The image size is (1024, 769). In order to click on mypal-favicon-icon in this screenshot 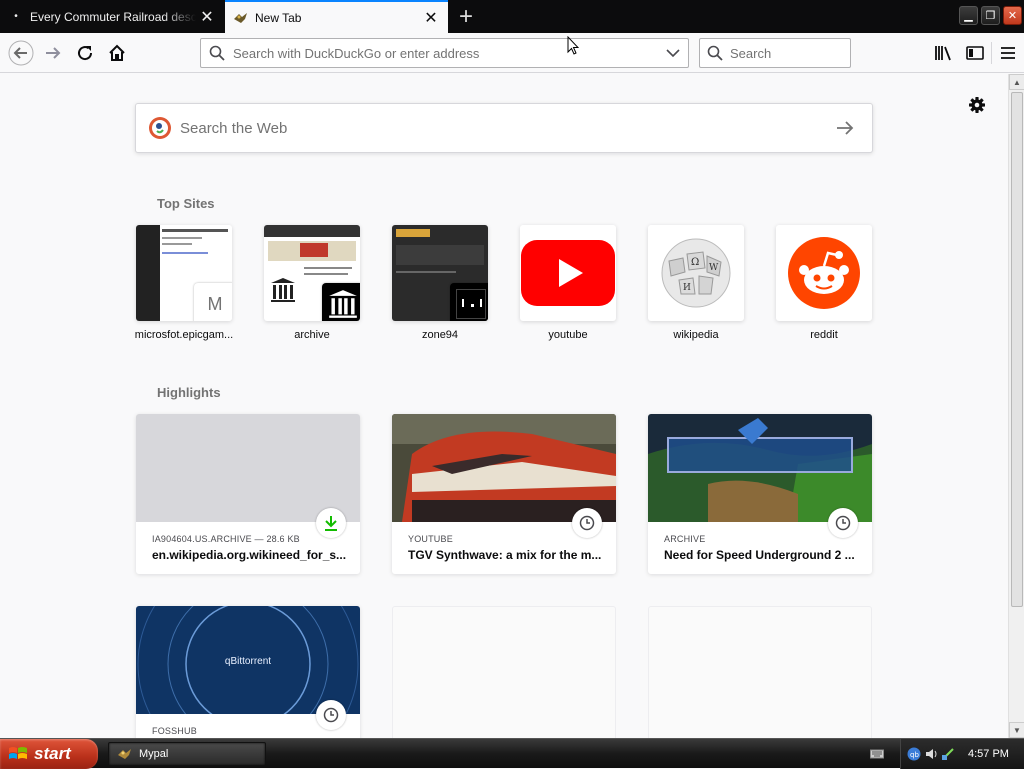, I will do `click(241, 18)`.